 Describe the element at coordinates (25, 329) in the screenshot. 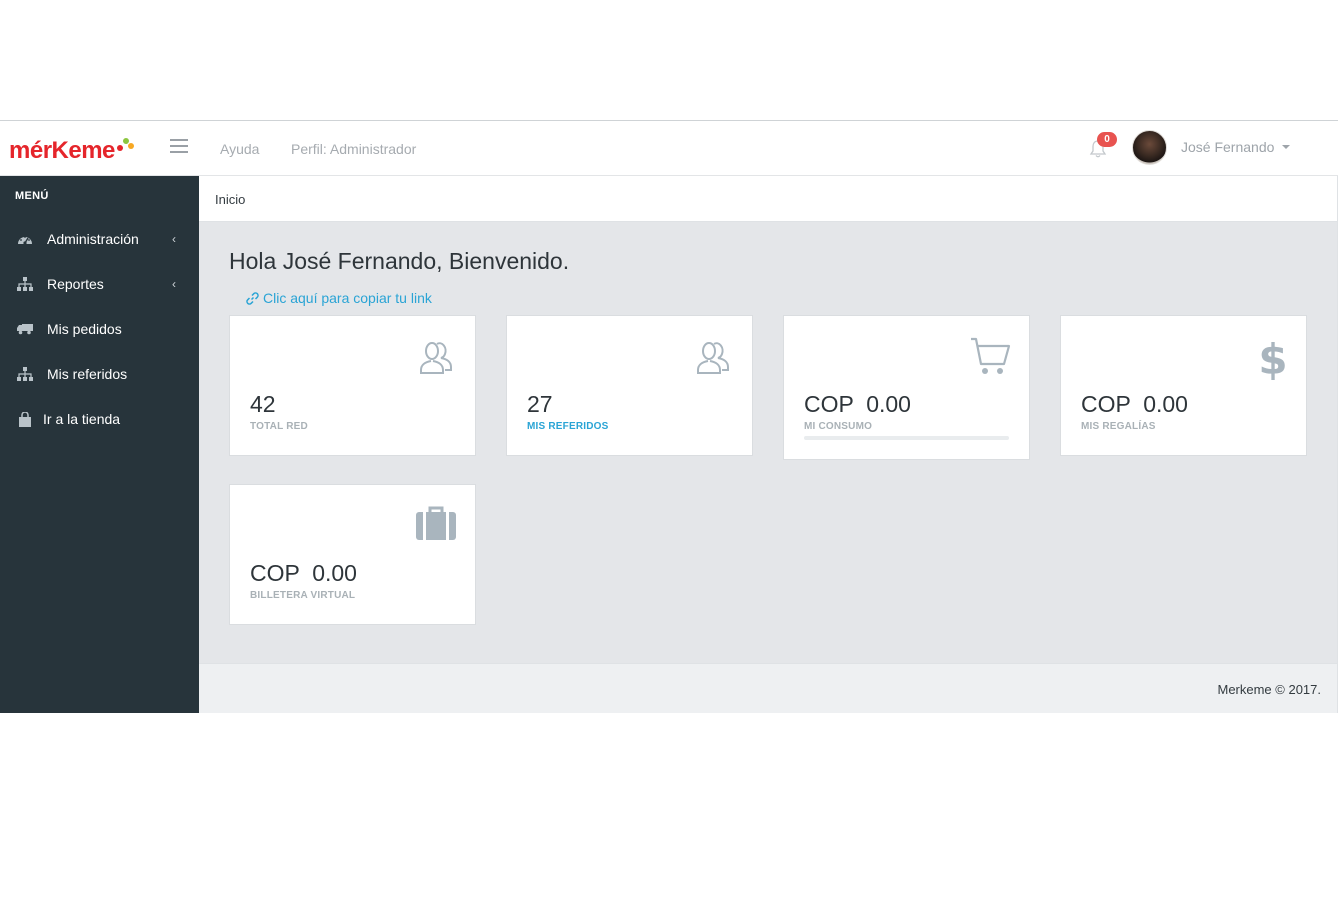

I see `truck-icon` at that location.